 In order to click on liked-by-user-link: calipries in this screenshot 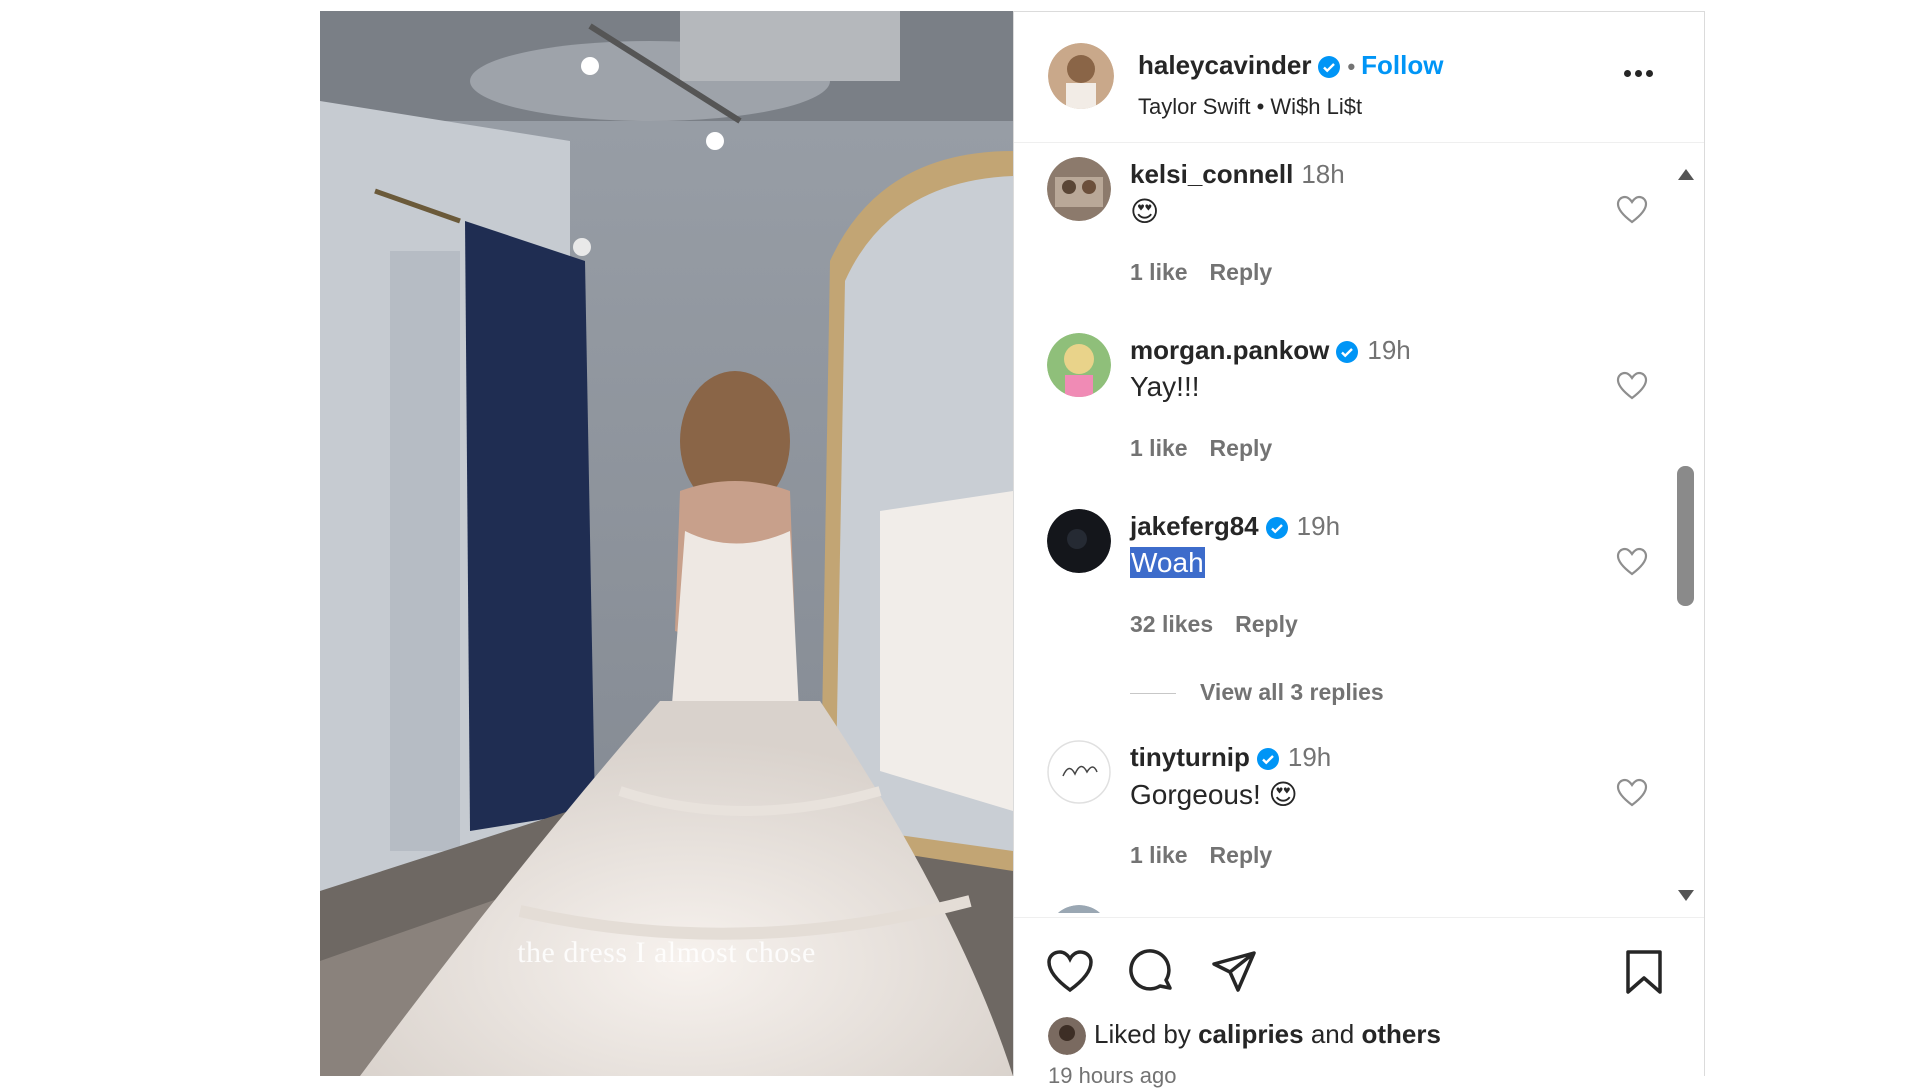, I will do `click(1251, 1034)`.